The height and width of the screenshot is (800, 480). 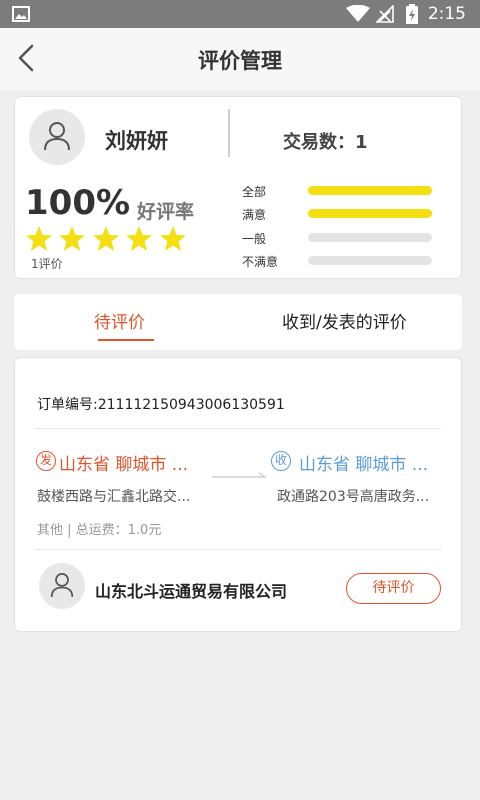 What do you see at coordinates (78, 203) in the screenshot?
I see `good-rate-value: 100%` at bounding box center [78, 203].